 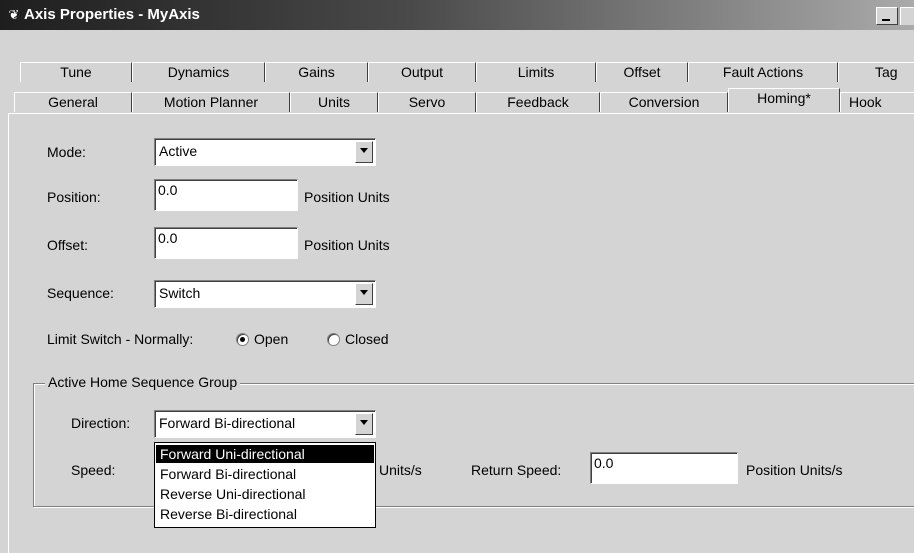 I want to click on radio-selected-dot, so click(x=242, y=339).